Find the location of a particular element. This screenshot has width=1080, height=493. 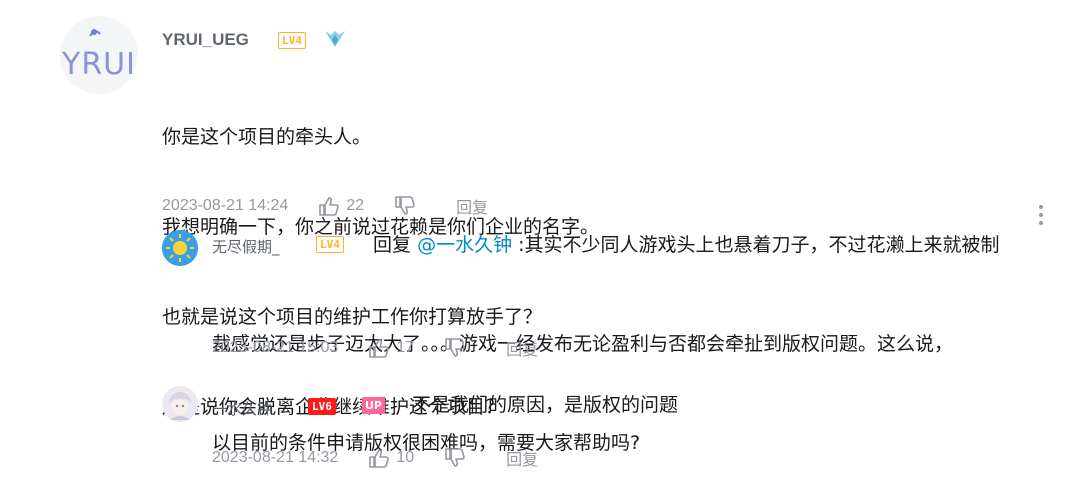

reply-time: 2023-08-21 14:32 is located at coordinates (275, 457).